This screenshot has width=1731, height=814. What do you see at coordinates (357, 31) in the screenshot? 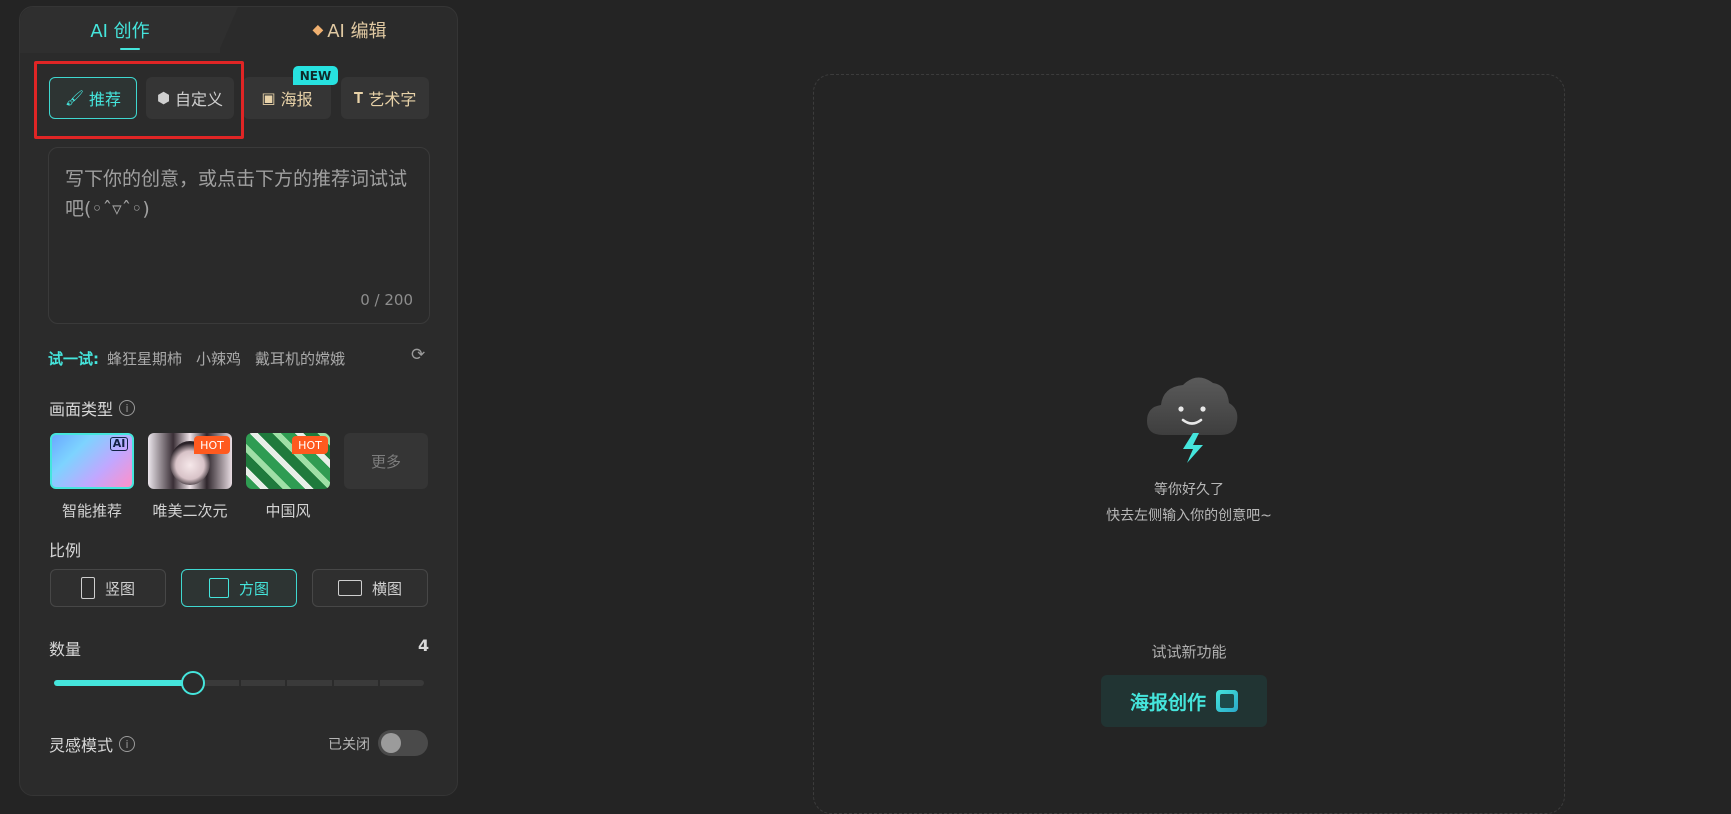
I see `tab-ai-edit-label: AI 编辑` at bounding box center [357, 31].